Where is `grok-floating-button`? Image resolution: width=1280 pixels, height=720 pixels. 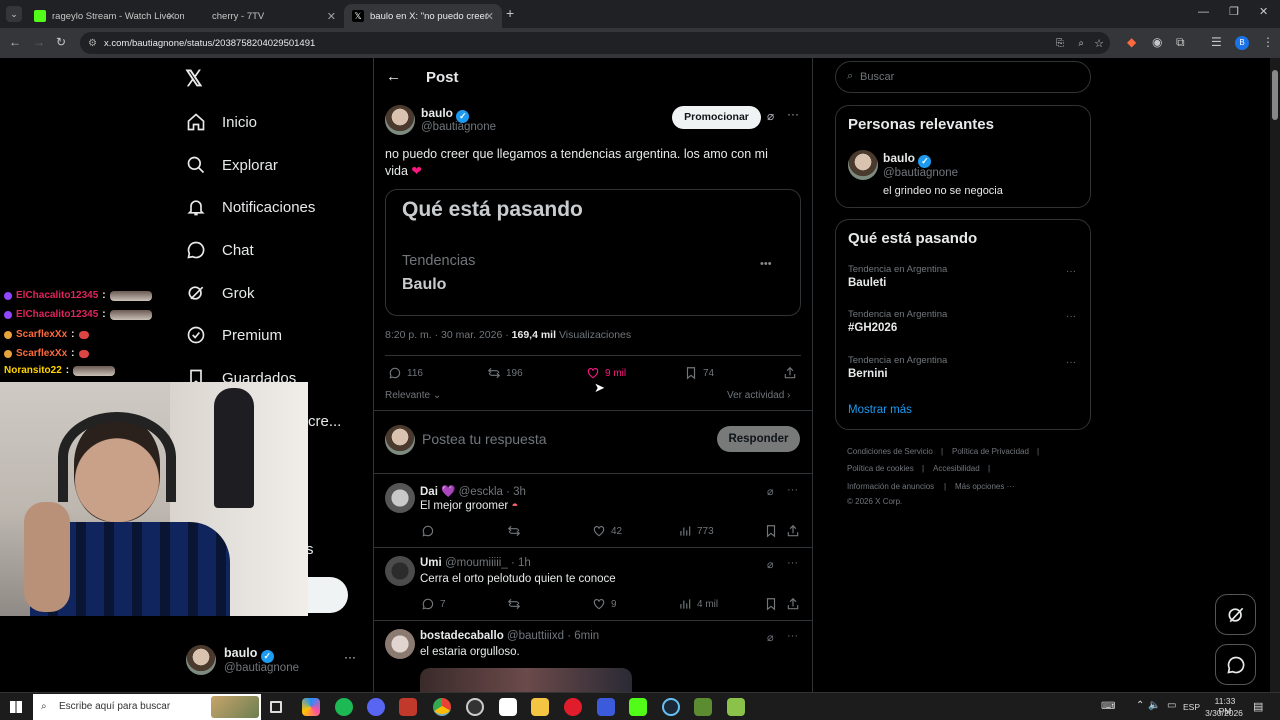 grok-floating-button is located at coordinates (1235, 614).